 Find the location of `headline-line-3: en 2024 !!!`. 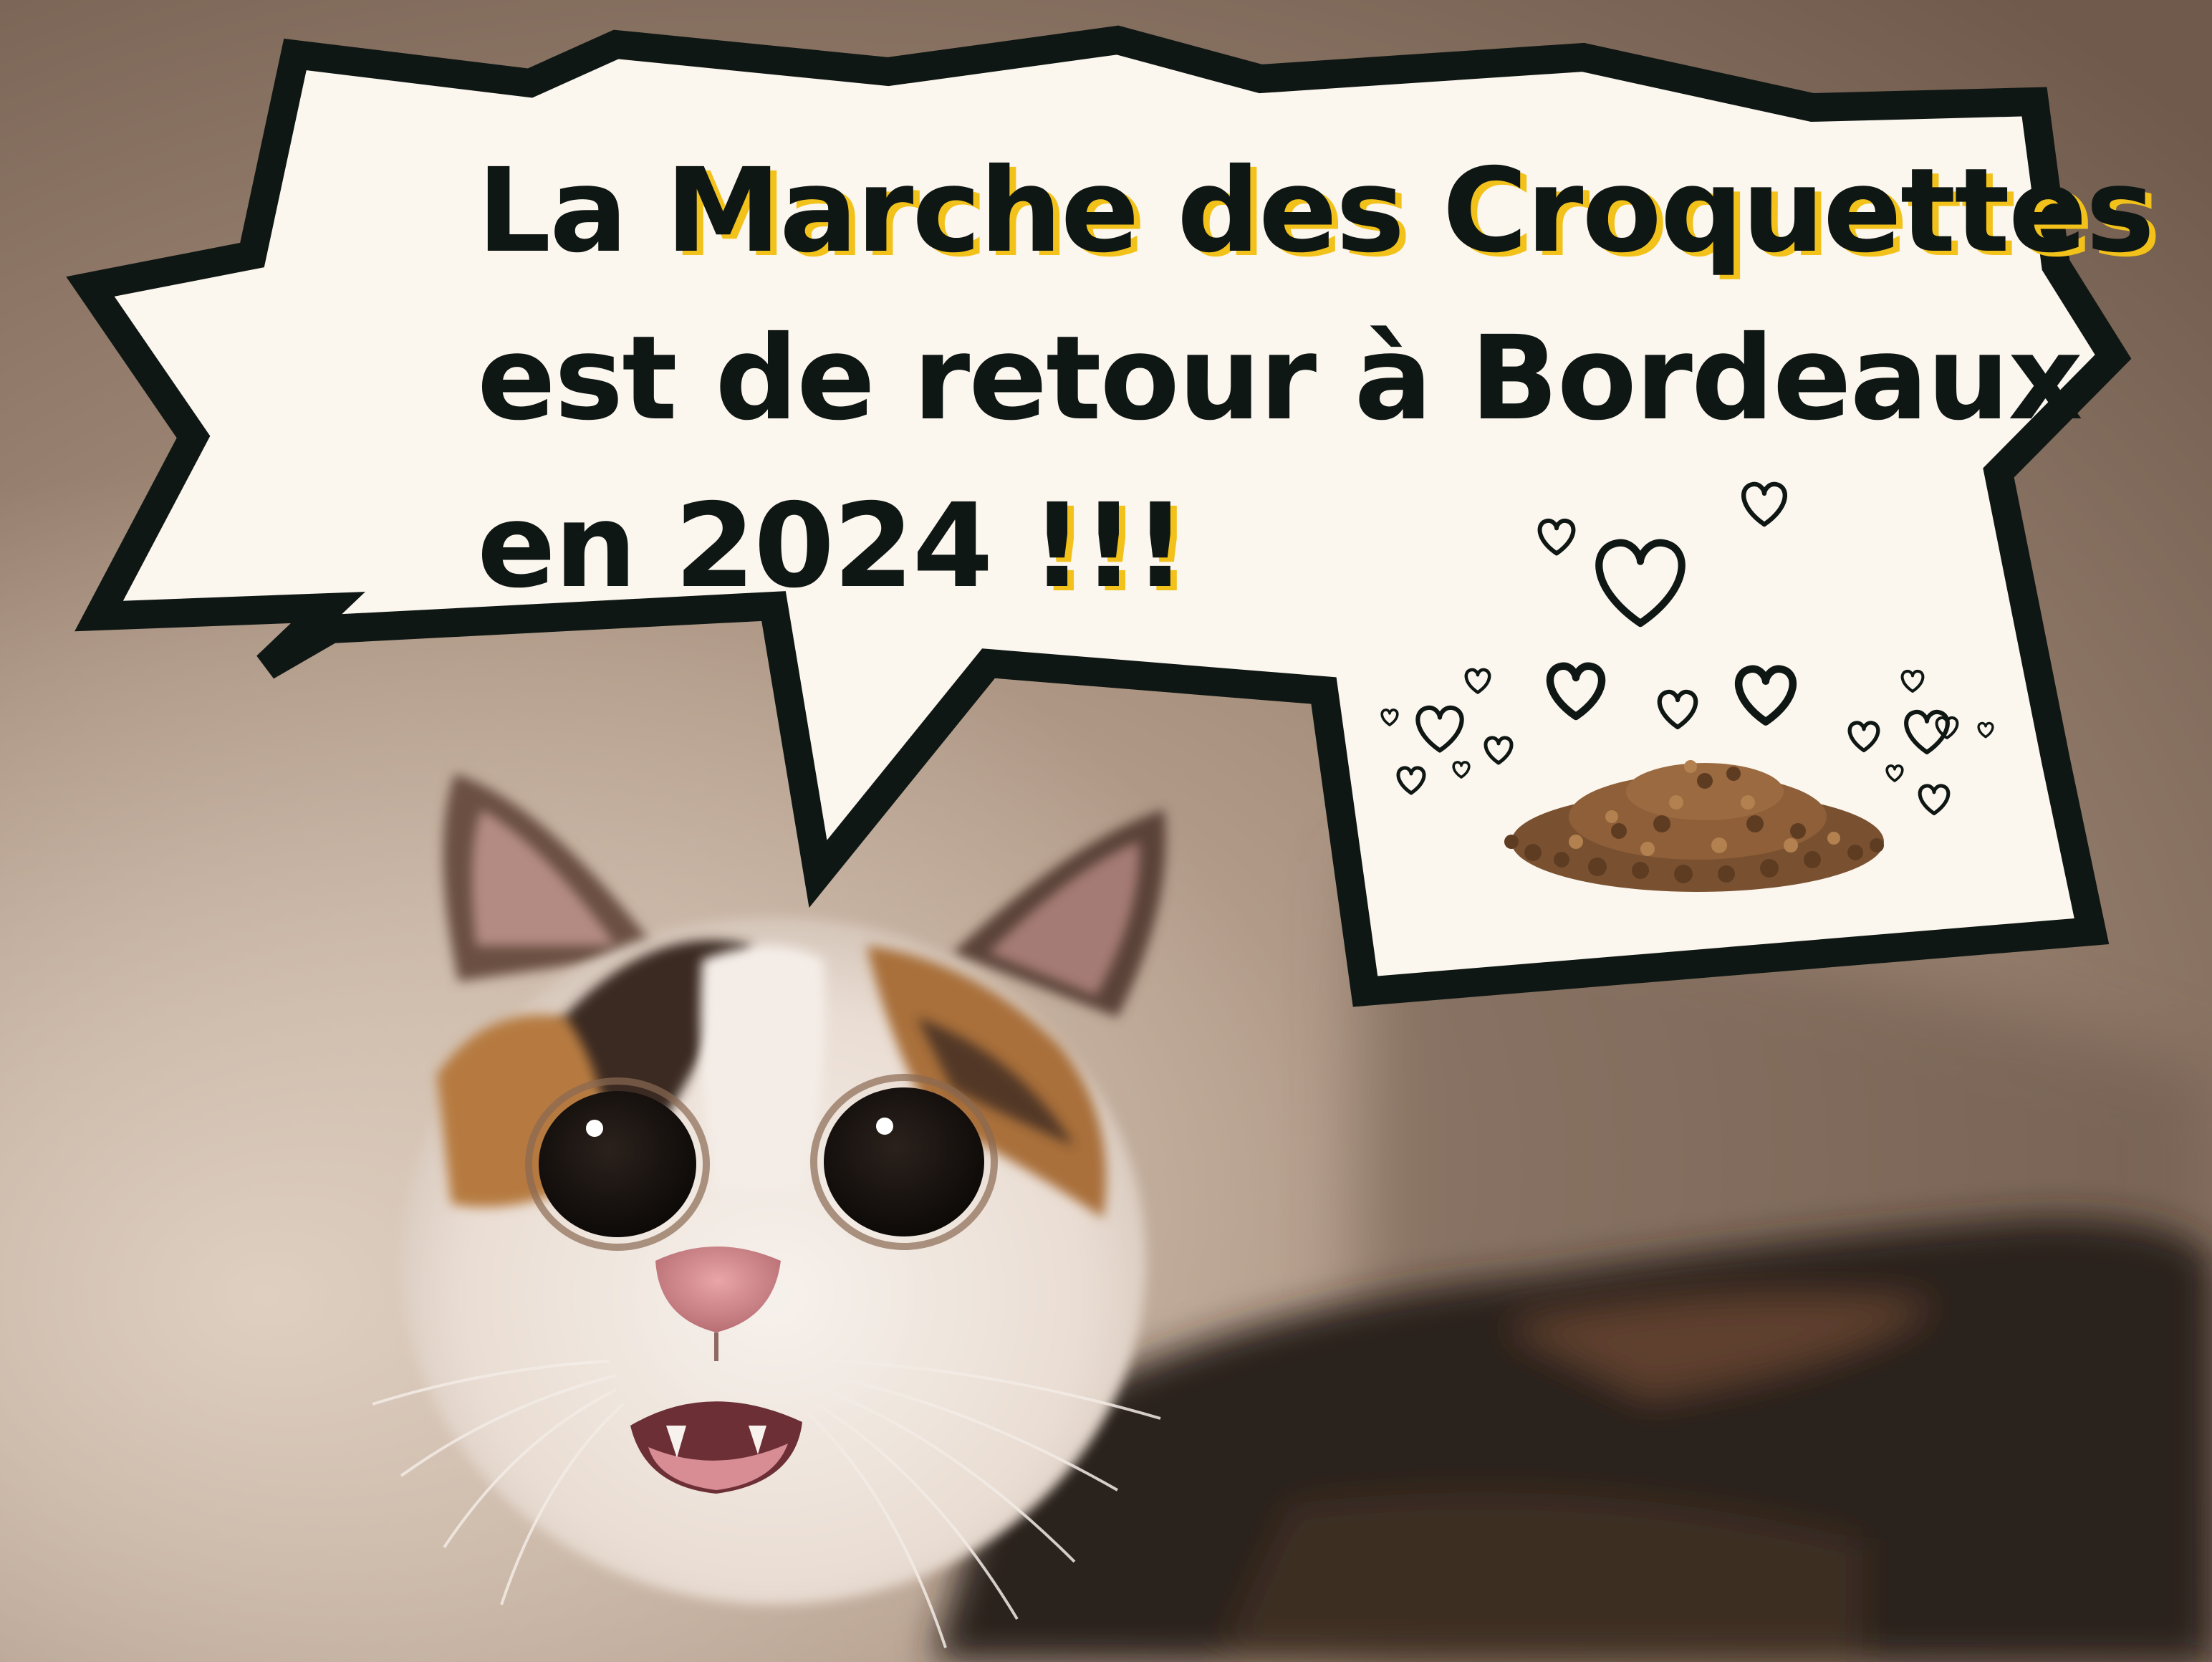

headline-line-3: en 2024 !!! is located at coordinates (1229, 546).